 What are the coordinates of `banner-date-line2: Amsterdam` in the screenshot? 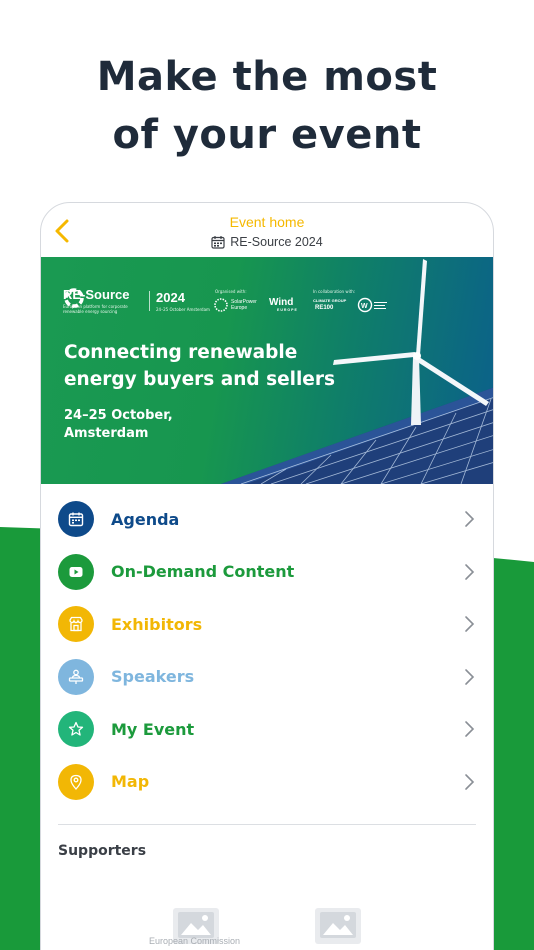 It's located at (106, 433).